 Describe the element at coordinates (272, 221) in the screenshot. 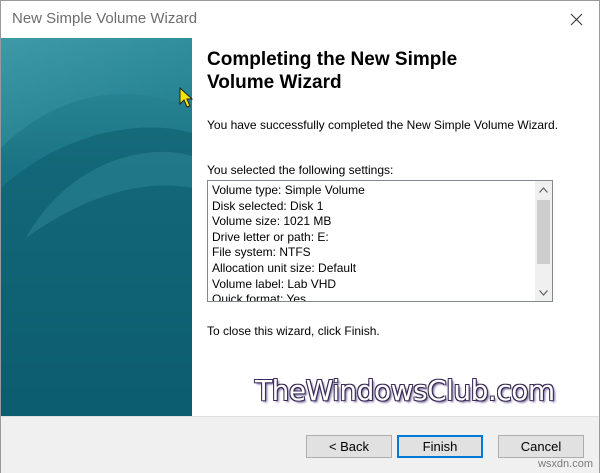

I see `list-item: Volume size: 1021 MB` at that location.